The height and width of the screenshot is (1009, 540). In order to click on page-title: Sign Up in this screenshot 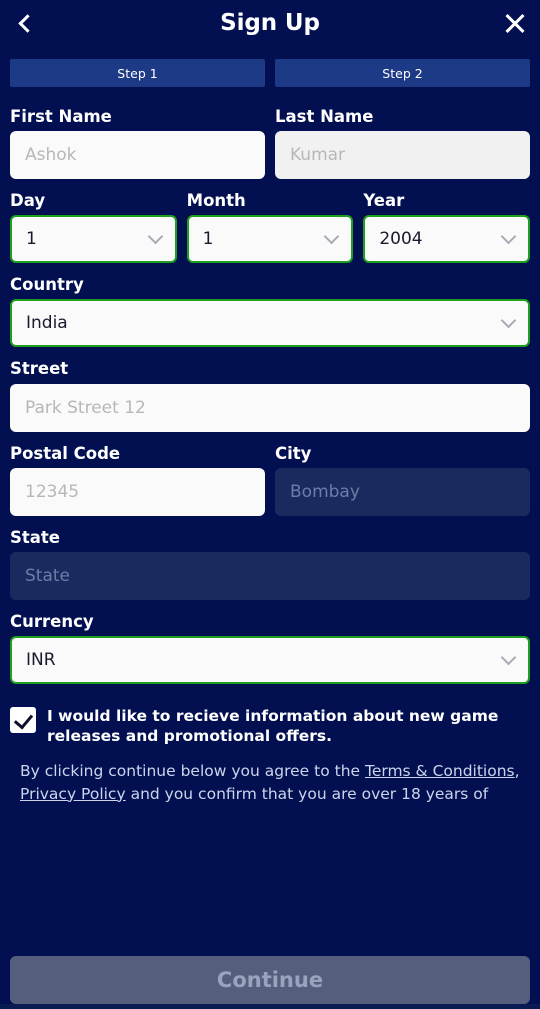, I will do `click(270, 23)`.